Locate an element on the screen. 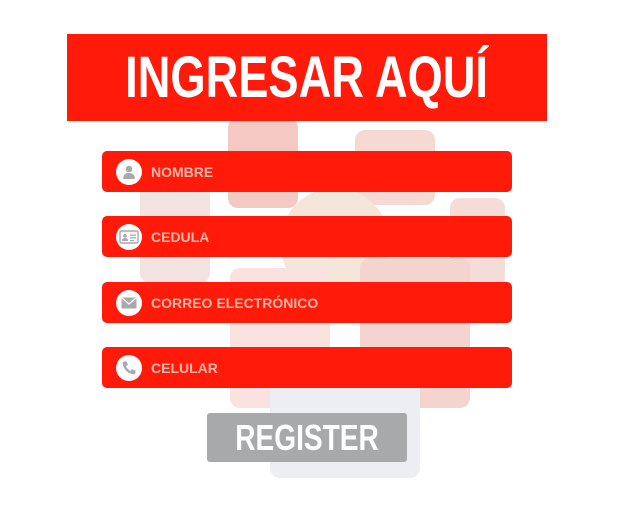 The width and height of the screenshot is (619, 526). register-button-label: REGISTER is located at coordinates (307, 437).